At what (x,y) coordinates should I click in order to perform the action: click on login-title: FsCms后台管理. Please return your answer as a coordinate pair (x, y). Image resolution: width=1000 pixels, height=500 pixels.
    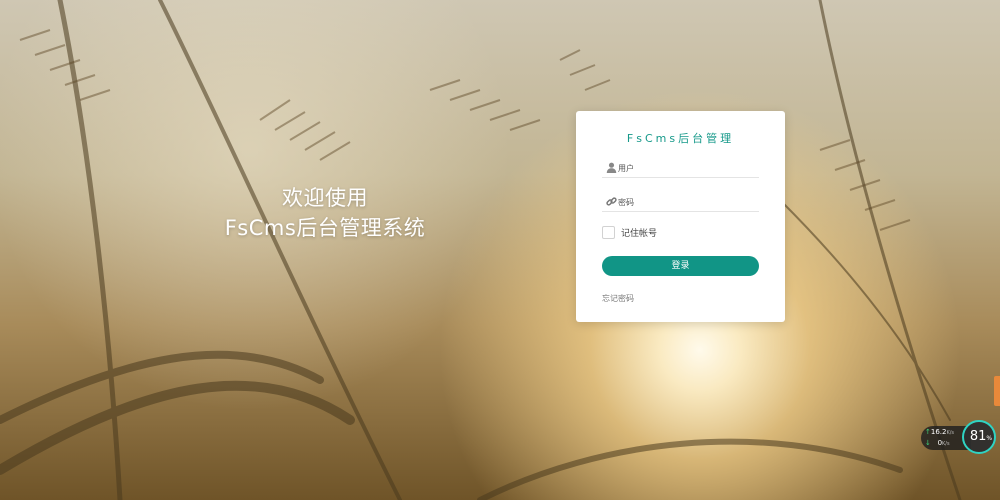
    Looking at the image, I should click on (680, 138).